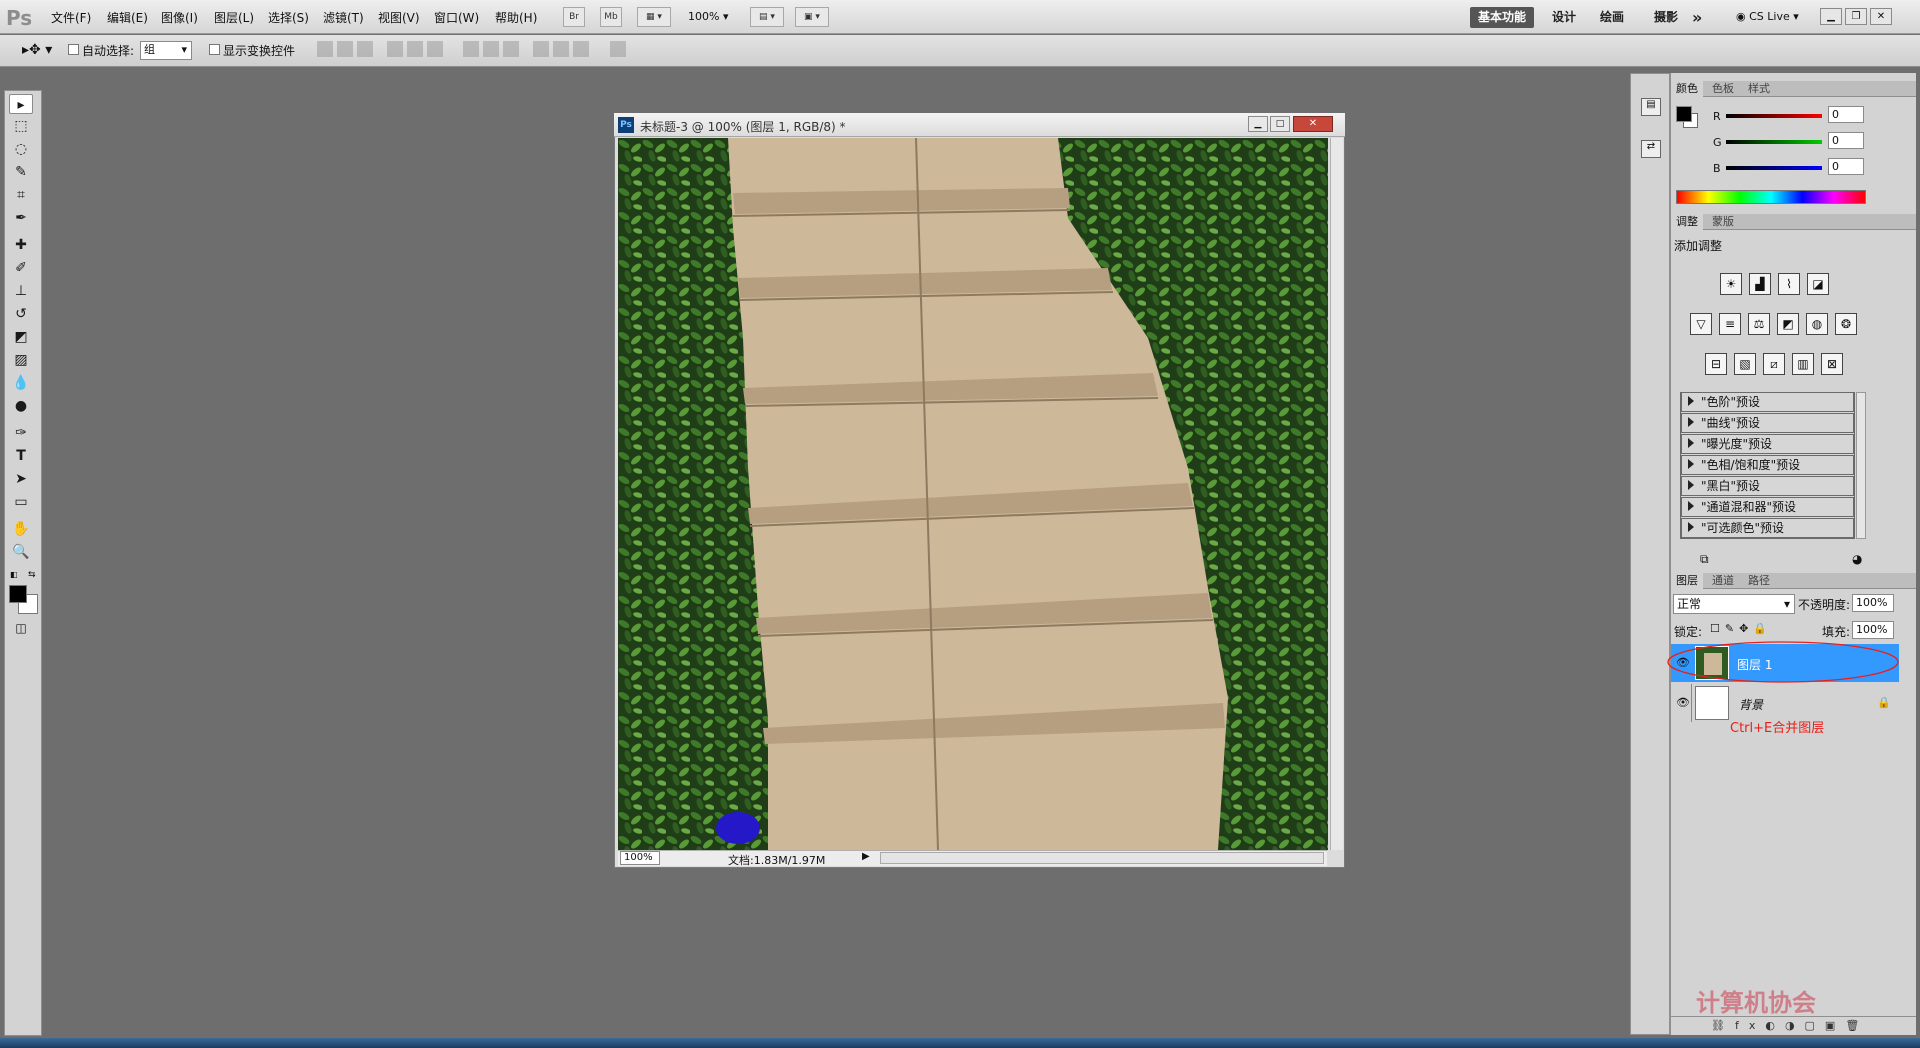 Image resolution: width=1920 pixels, height=1048 pixels. I want to click on type-tool-icon: T, so click(21, 456).